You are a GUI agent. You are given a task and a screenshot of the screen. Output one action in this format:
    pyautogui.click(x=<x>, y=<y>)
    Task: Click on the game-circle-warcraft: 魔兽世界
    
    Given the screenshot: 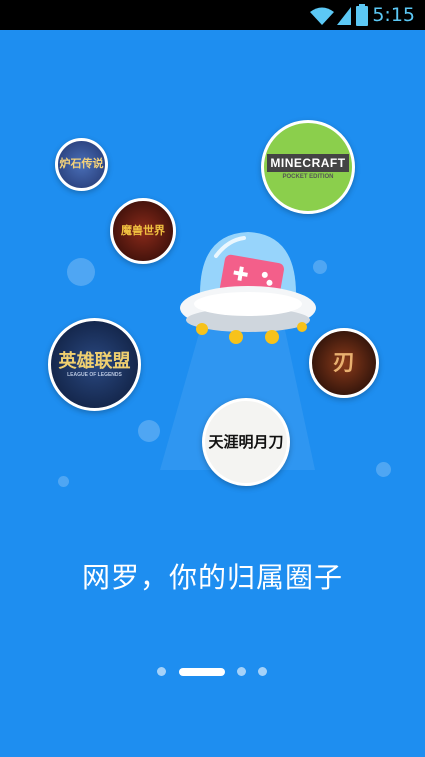 What is the action you would take?
    pyautogui.click(x=143, y=231)
    